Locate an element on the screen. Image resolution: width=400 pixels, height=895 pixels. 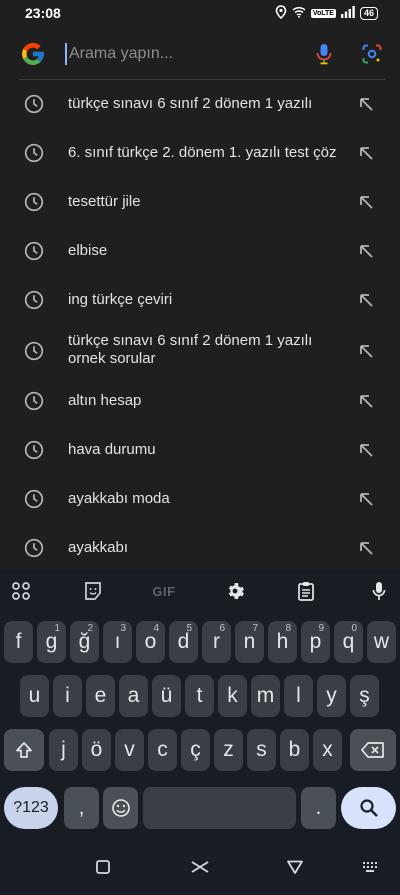
key-n: n7 is located at coordinates (249, 642).